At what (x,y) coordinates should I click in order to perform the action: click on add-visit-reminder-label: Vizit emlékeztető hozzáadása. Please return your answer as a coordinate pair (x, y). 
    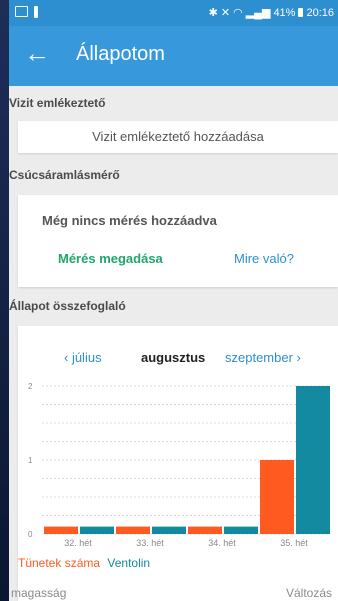
    Looking at the image, I should click on (178, 136).